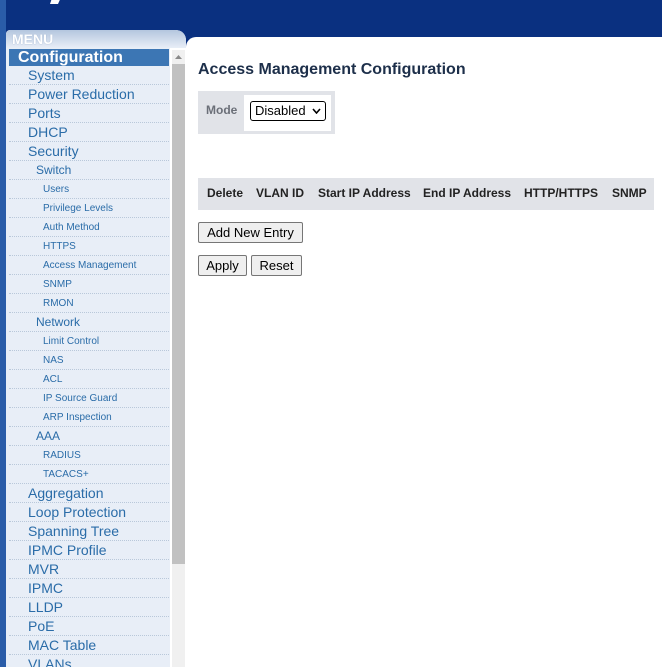  I want to click on menu-header-label: MENU, so click(33, 39).